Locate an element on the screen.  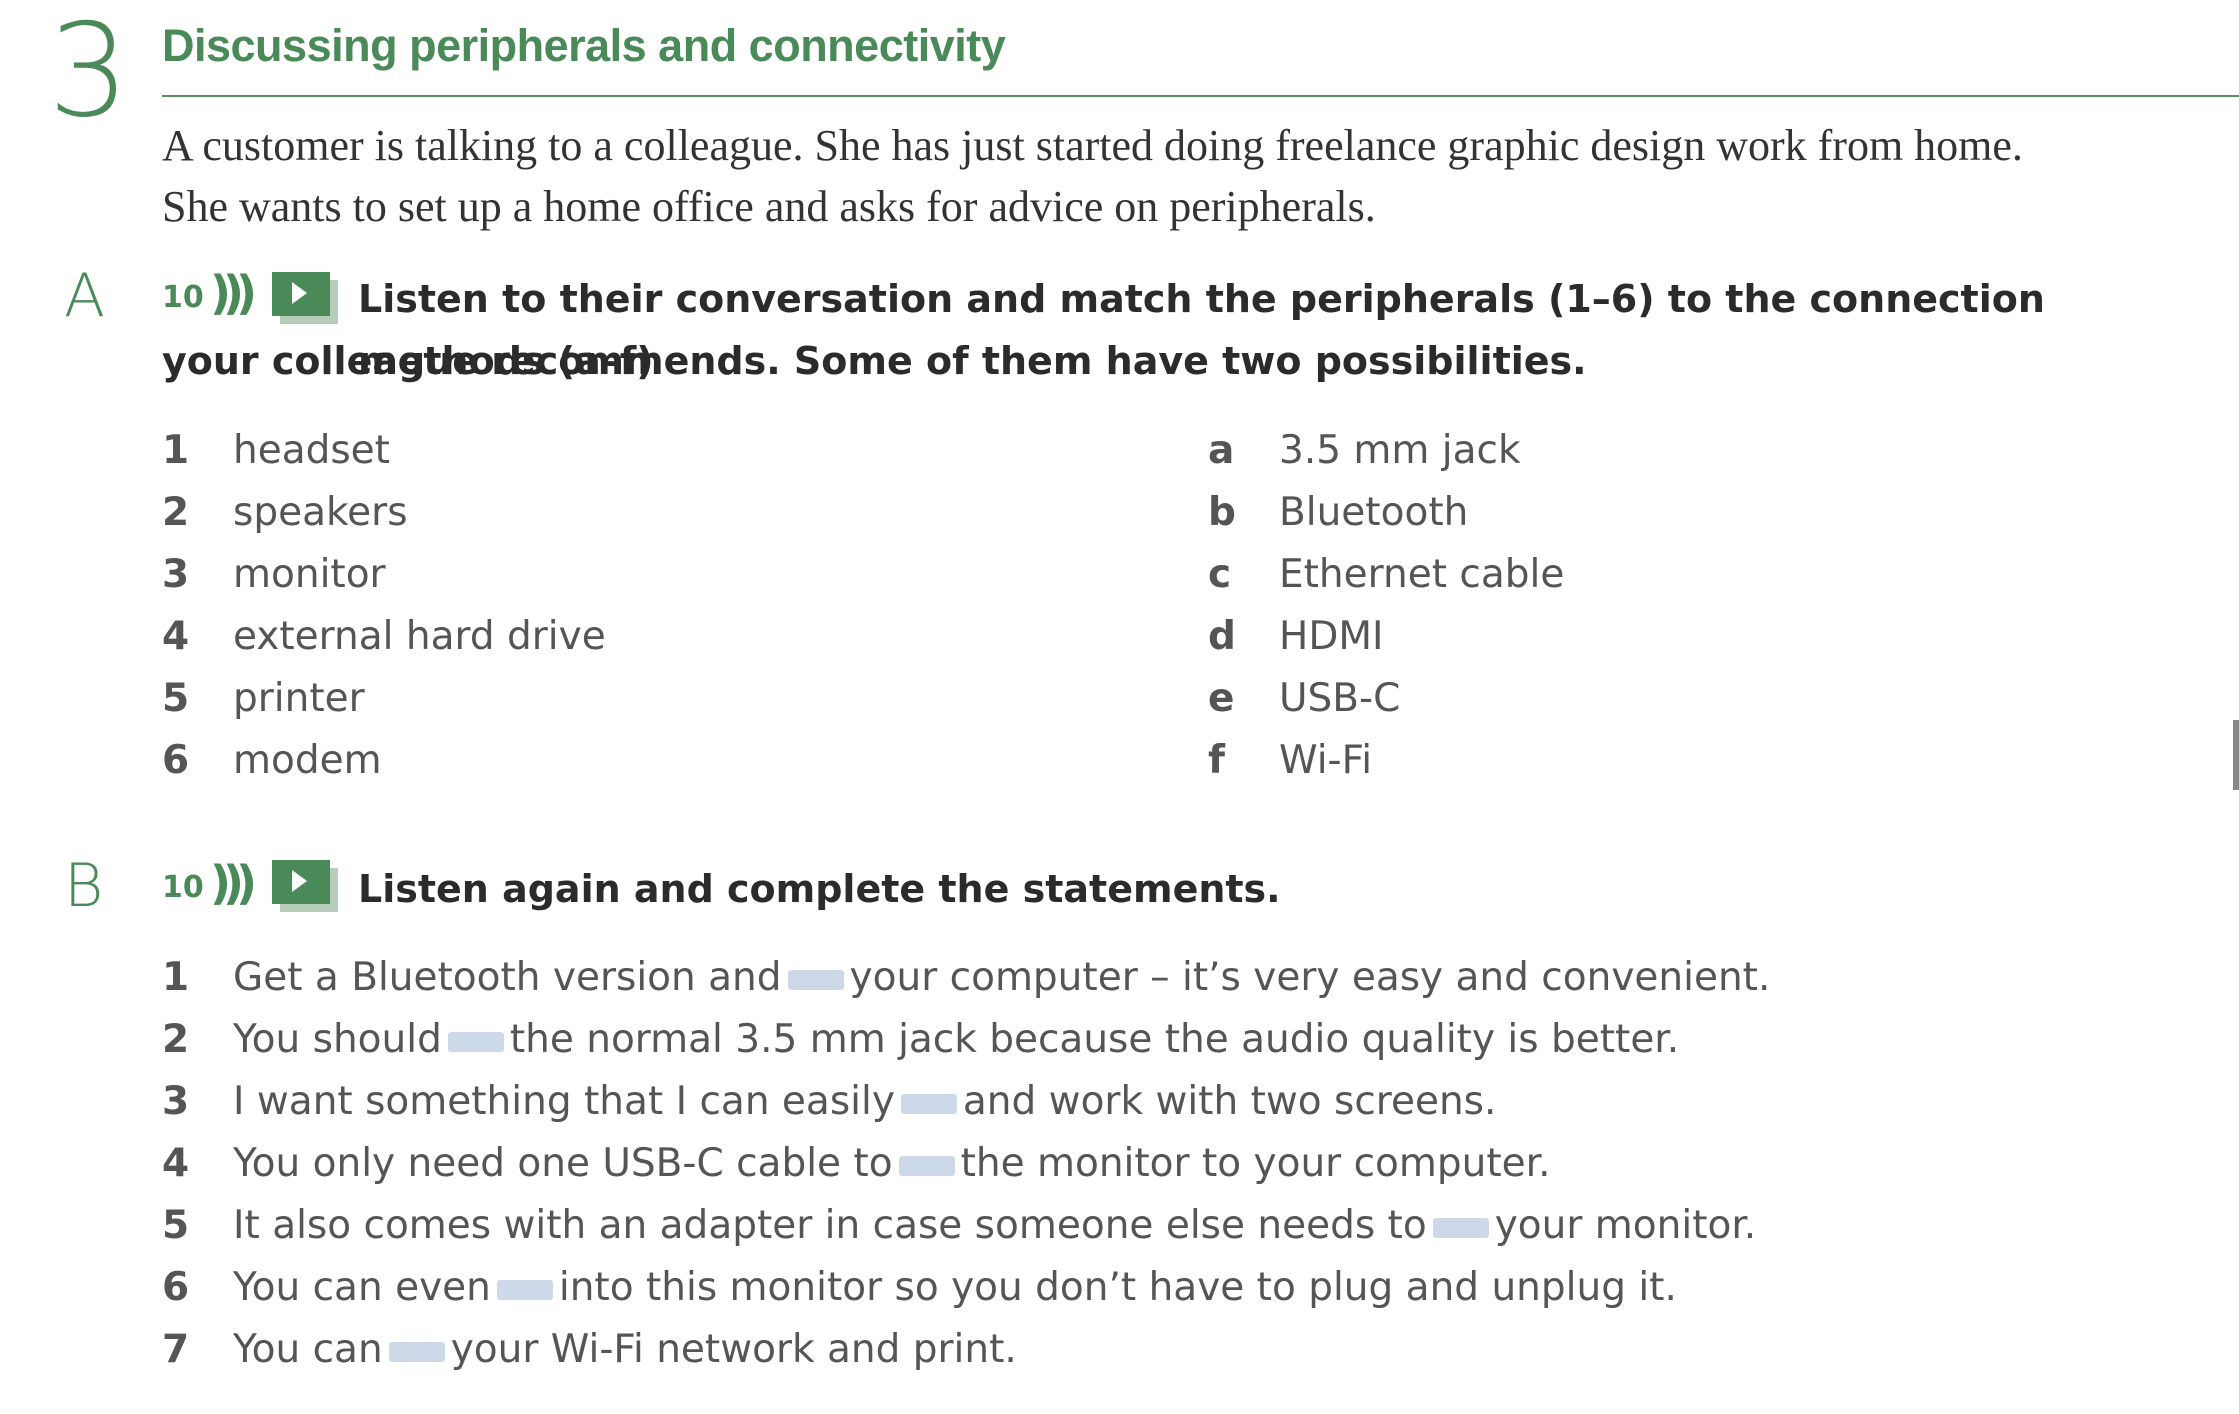
peripheral-item: 2 speakers is located at coordinates (285, 512).